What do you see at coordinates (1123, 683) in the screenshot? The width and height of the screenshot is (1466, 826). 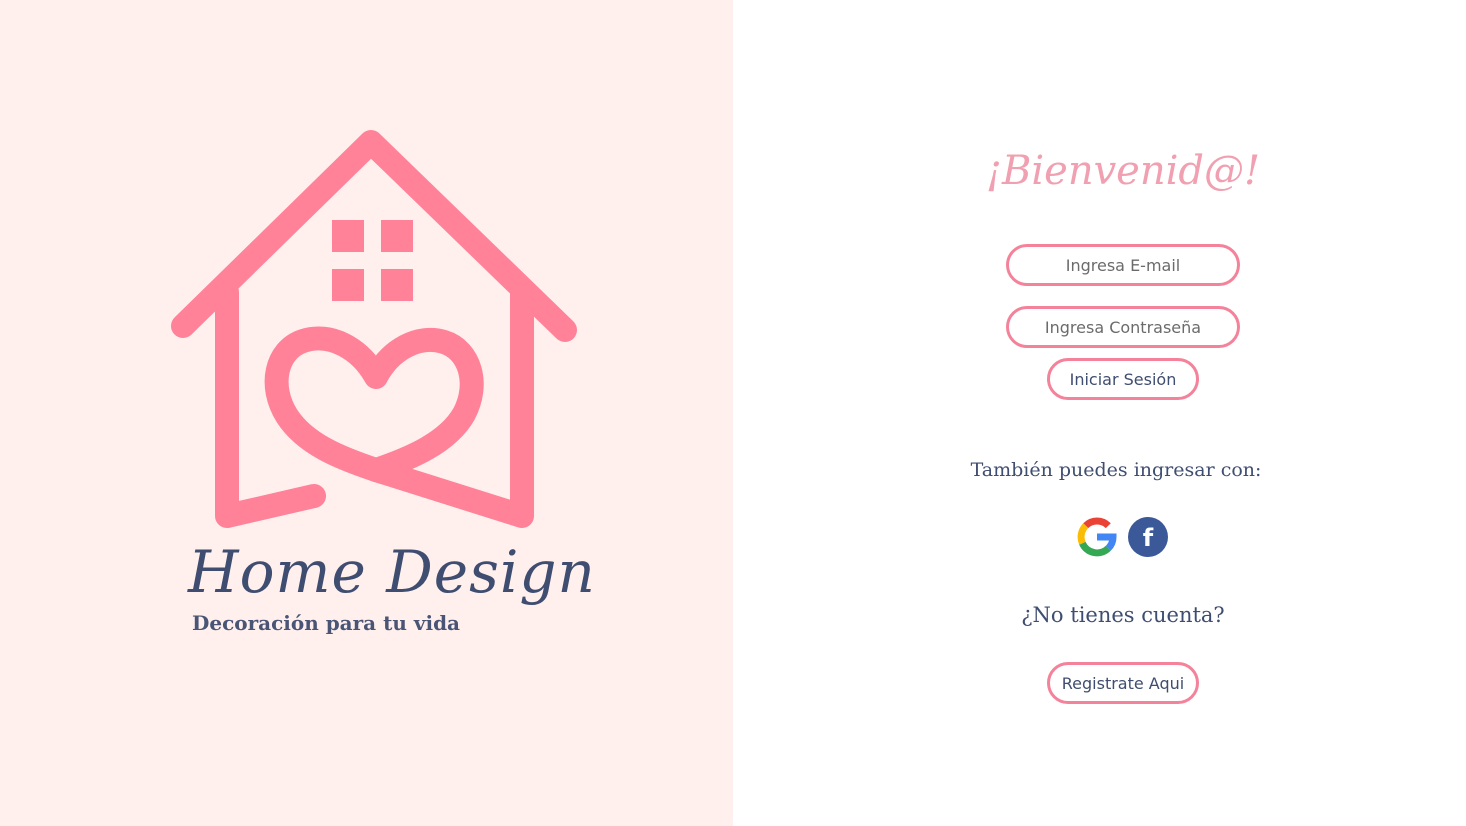 I see `register-button: Registrate Aqui` at bounding box center [1123, 683].